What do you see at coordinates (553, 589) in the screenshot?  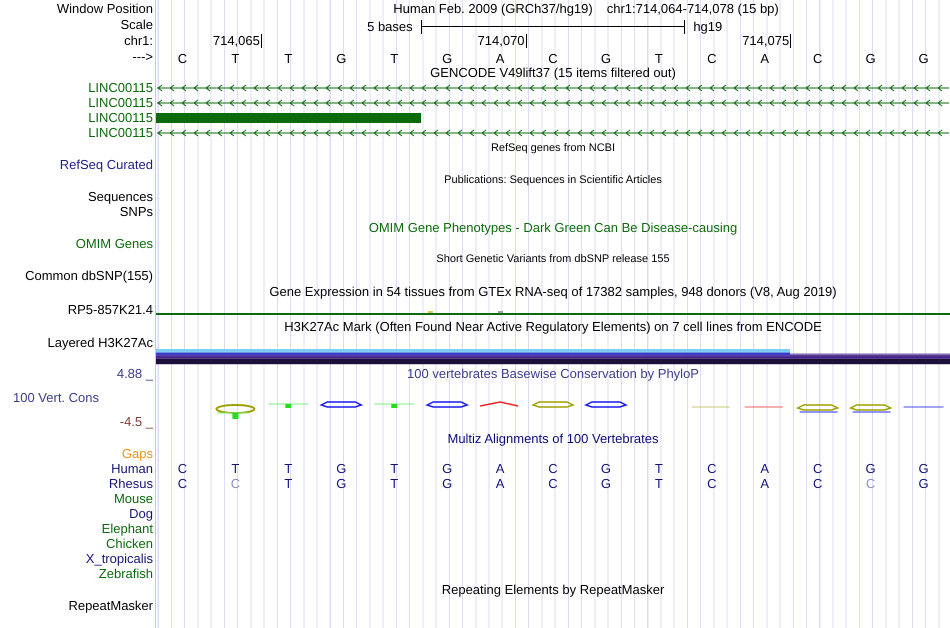 I see `track-title: Repeating Elements by RepeatMasker` at bounding box center [553, 589].